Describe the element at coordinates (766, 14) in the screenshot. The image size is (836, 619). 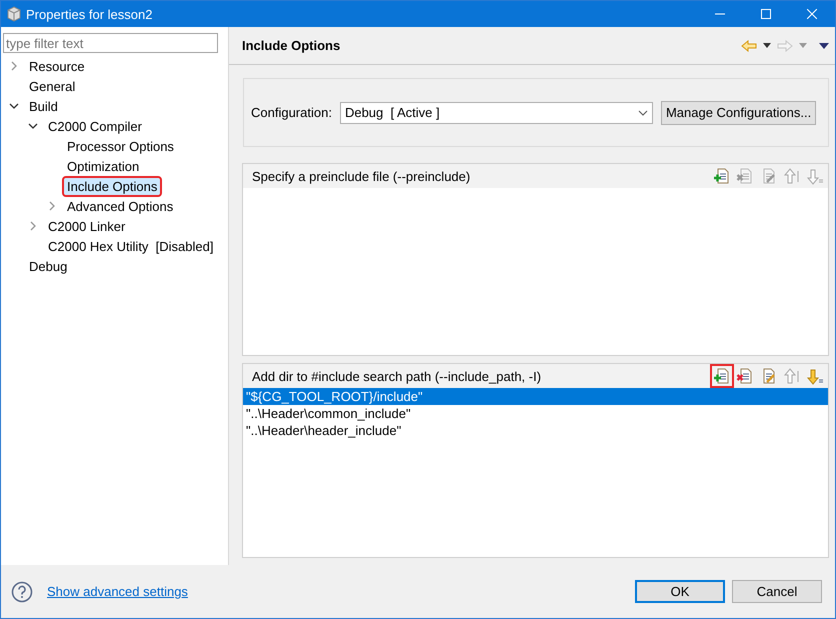
I see `maximize-icon` at that location.